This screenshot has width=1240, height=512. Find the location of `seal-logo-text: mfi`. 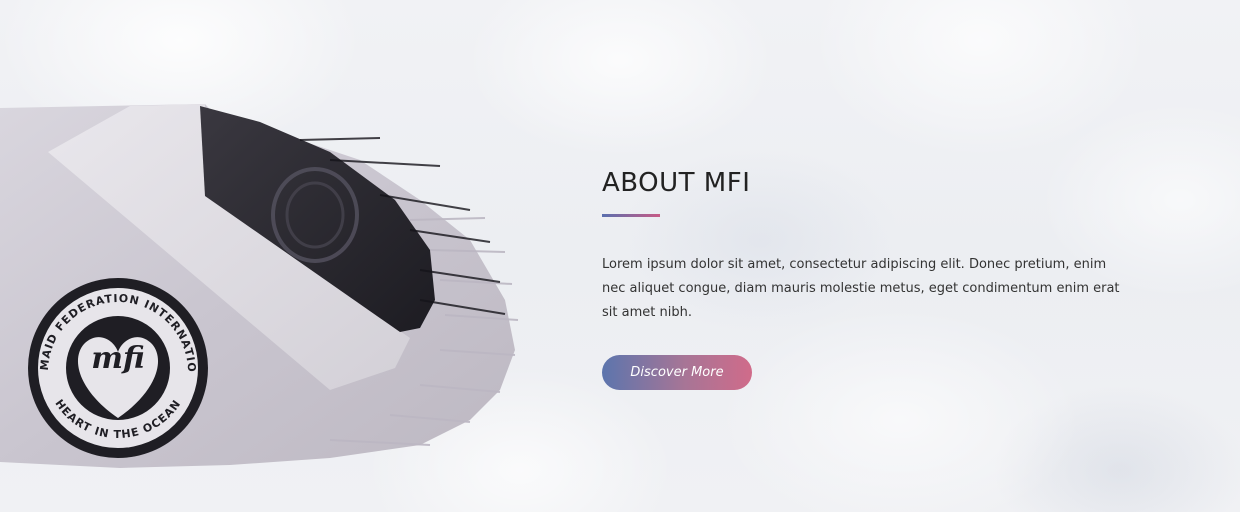

seal-logo-text: mfi is located at coordinates (118, 358).